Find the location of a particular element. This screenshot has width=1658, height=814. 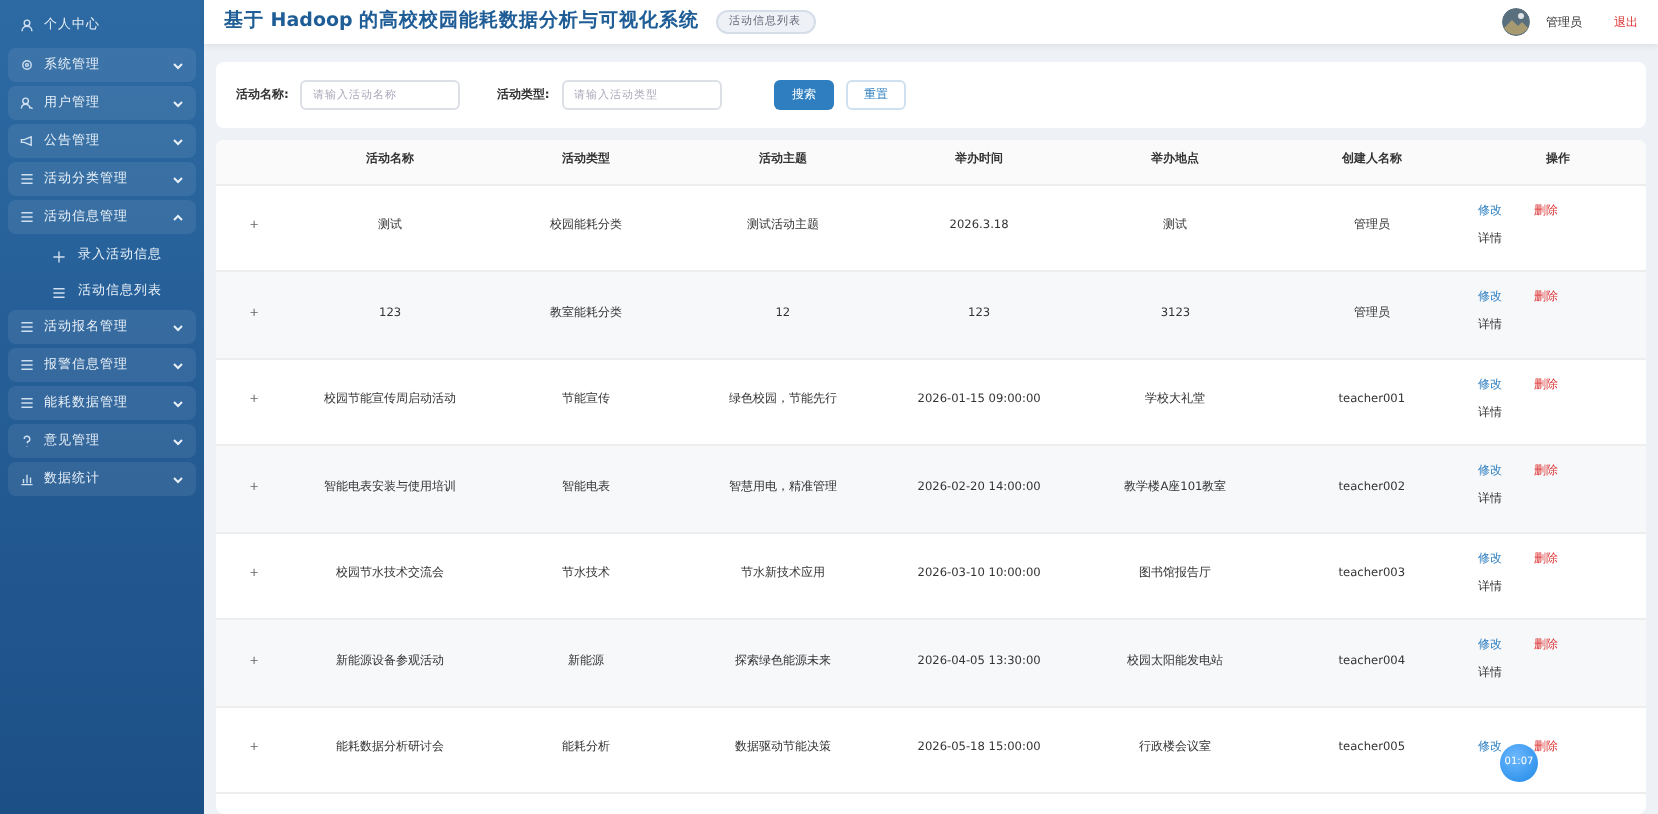

question-icon is located at coordinates (27, 441).